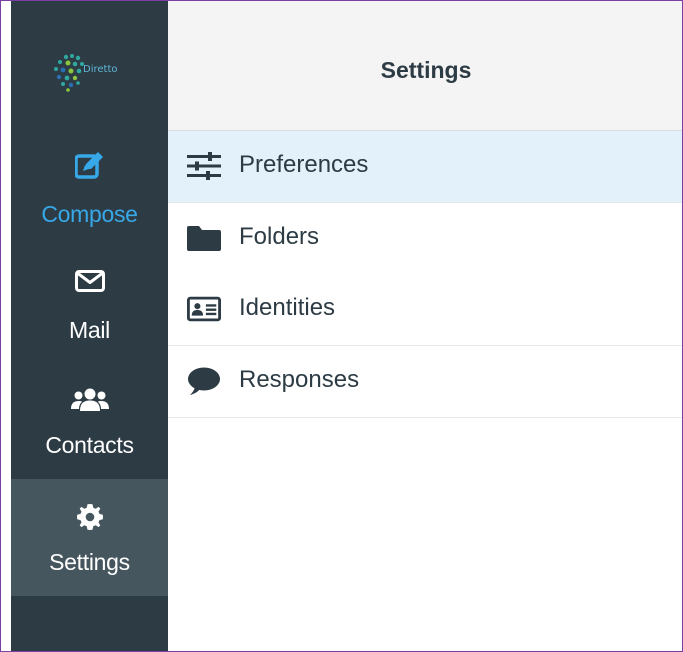  I want to click on settings-item-responses: Responses, so click(425, 382).